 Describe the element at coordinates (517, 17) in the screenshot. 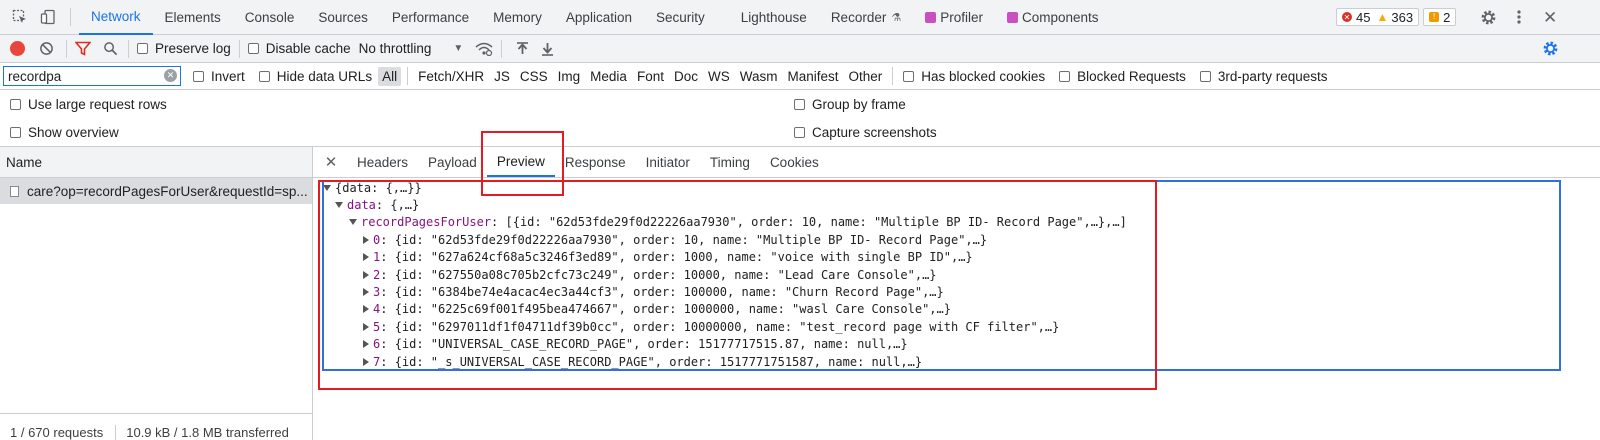

I see `tab-memory: Memory` at that location.